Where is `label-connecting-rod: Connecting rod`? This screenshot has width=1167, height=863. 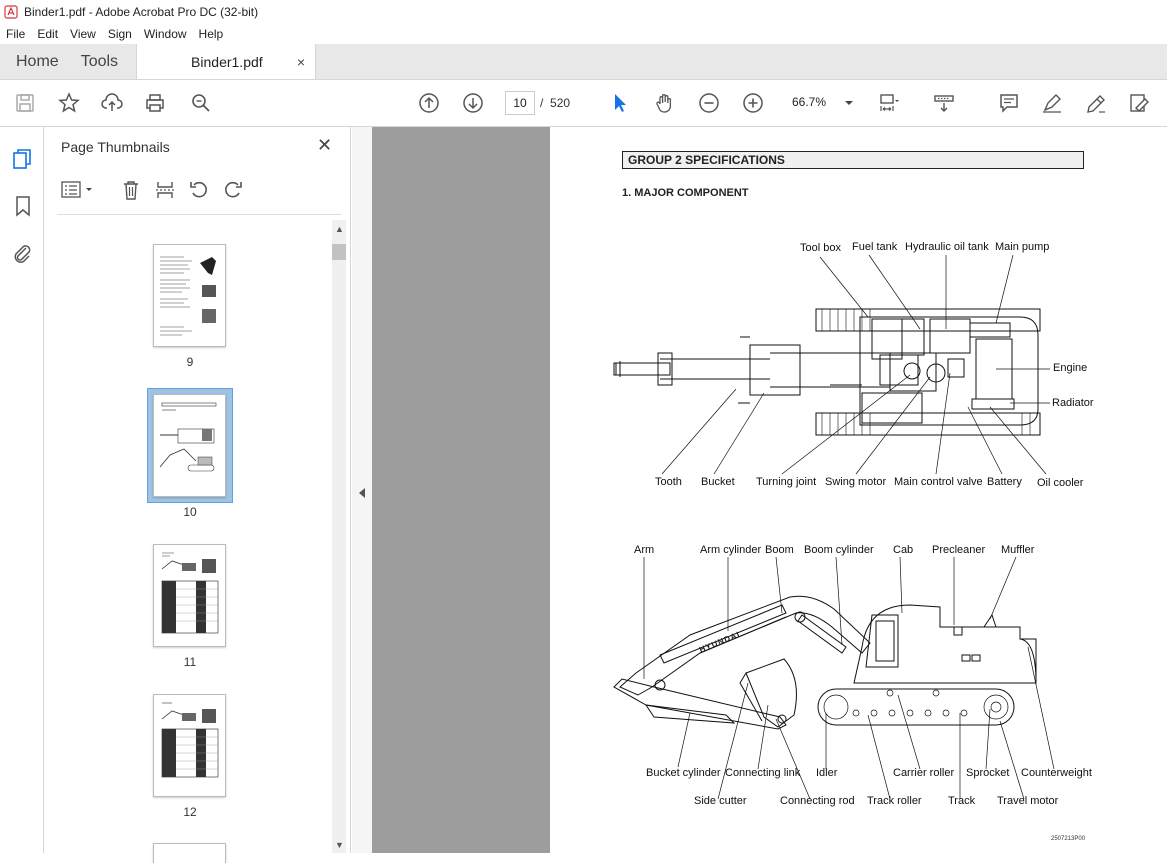
label-connecting-rod: Connecting rod is located at coordinates (817, 801).